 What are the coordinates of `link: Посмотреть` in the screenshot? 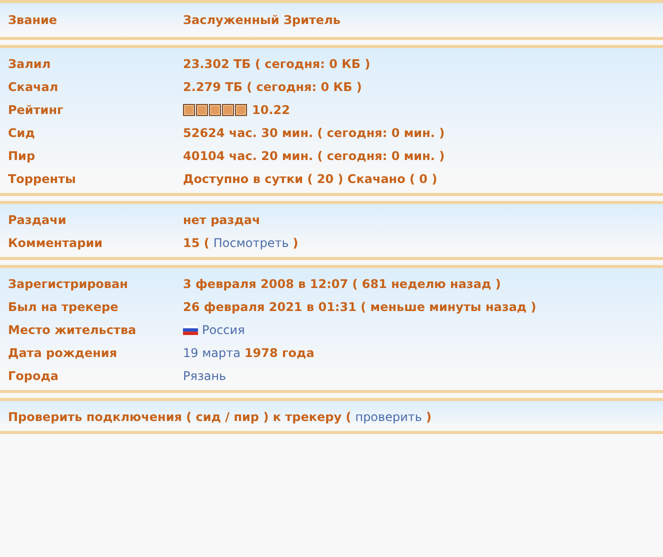 It's located at (251, 243).